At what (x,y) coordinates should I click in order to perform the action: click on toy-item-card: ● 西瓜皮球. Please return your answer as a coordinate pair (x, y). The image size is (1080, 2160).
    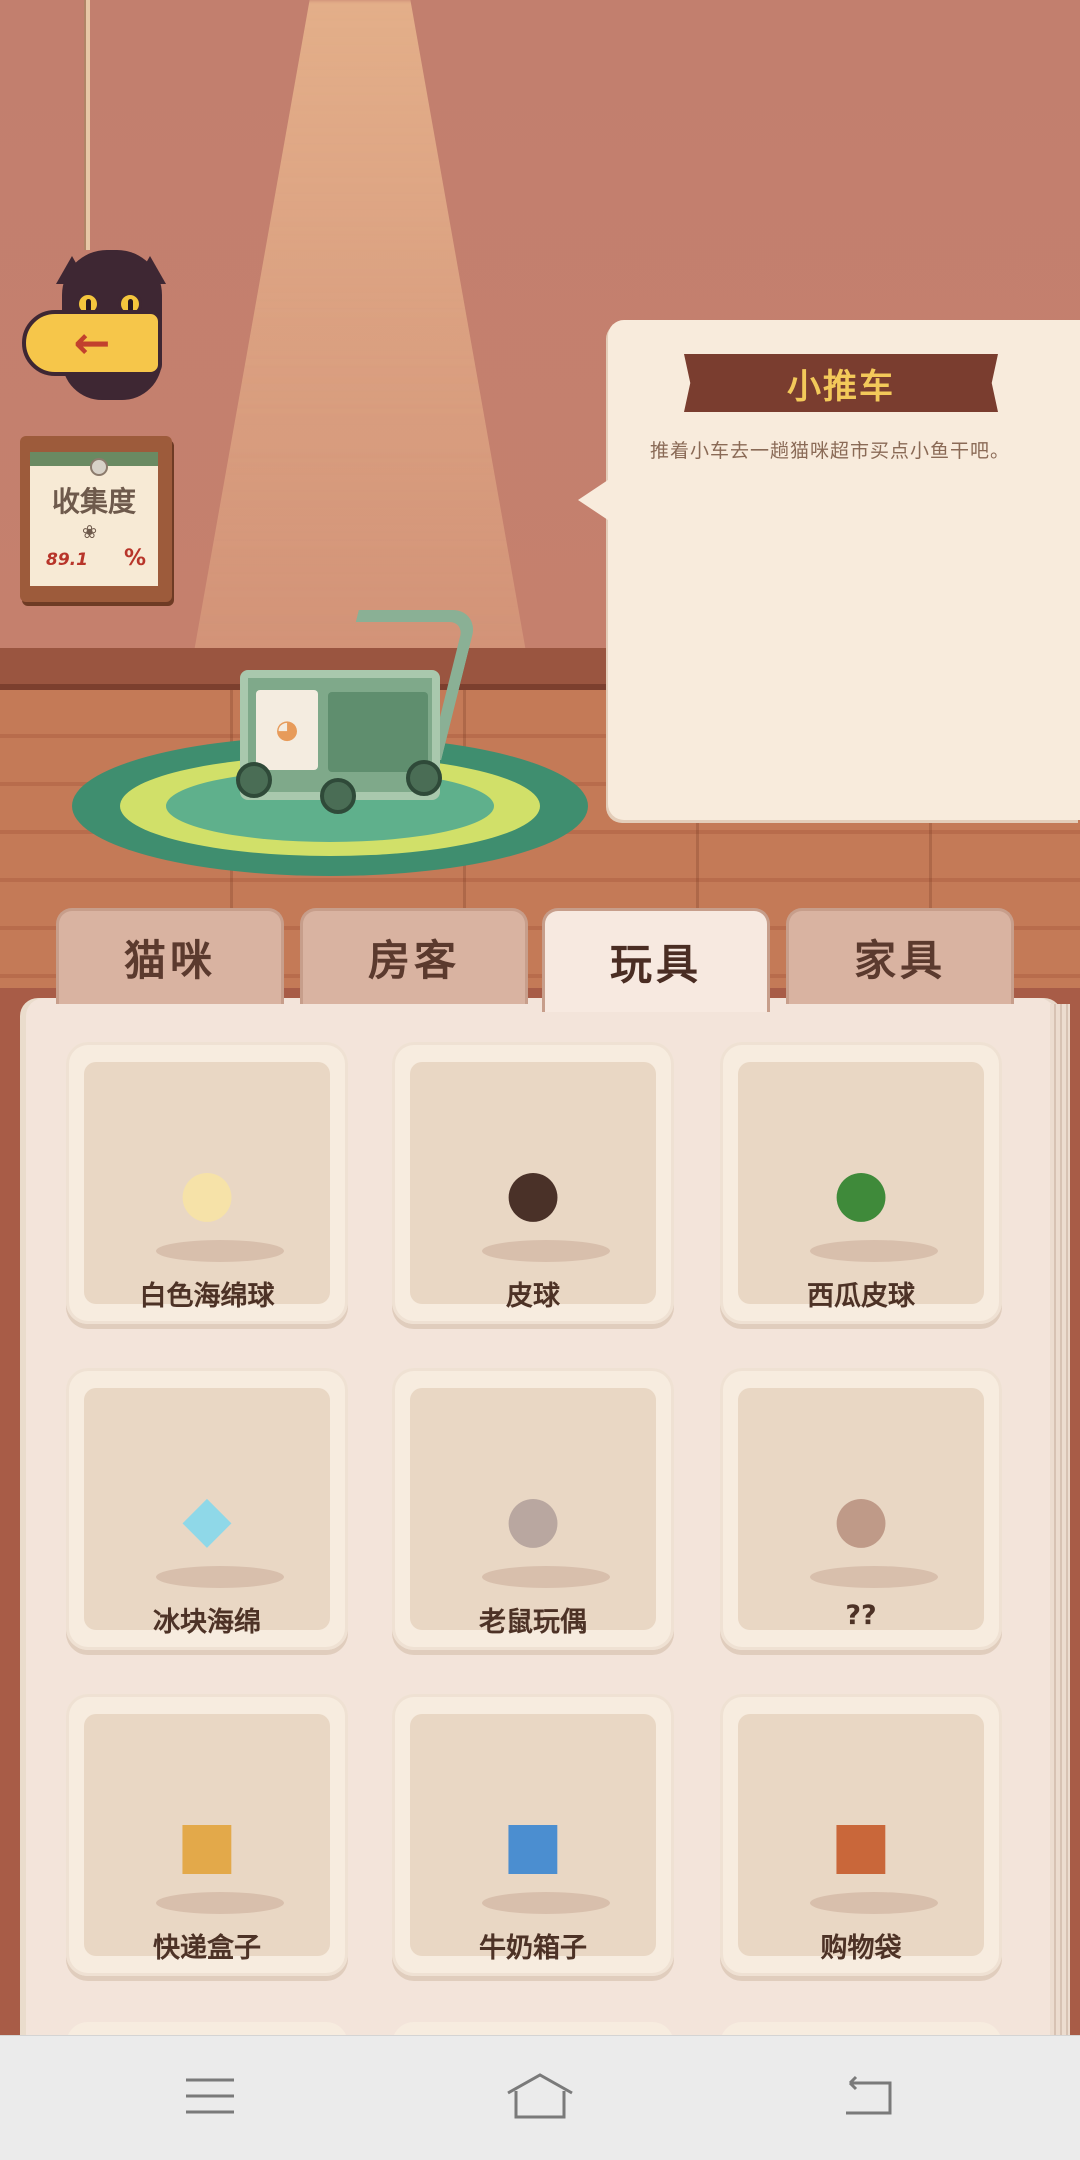
    Looking at the image, I should click on (861, 1183).